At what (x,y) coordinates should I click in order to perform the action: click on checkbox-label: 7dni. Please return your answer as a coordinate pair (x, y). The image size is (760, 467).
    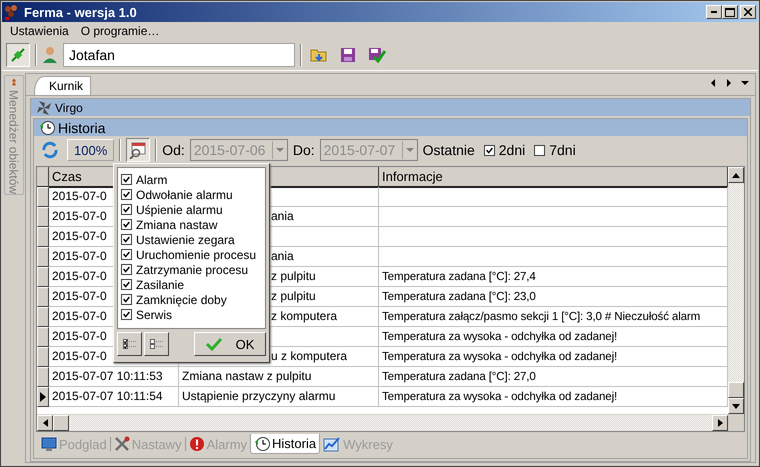
    Looking at the image, I should click on (562, 150).